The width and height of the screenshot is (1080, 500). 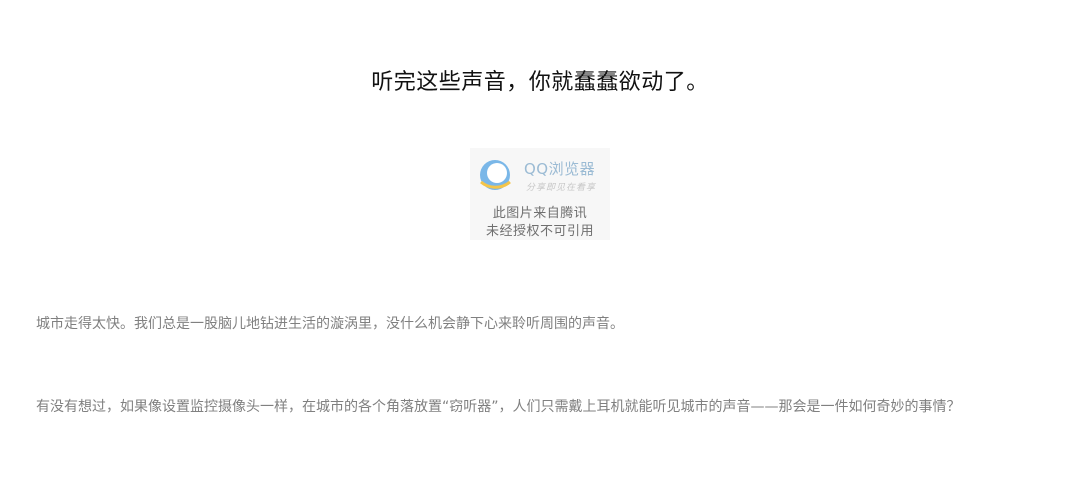 What do you see at coordinates (560, 169) in the screenshot?
I see `image-brand-text: QQ浏览器` at bounding box center [560, 169].